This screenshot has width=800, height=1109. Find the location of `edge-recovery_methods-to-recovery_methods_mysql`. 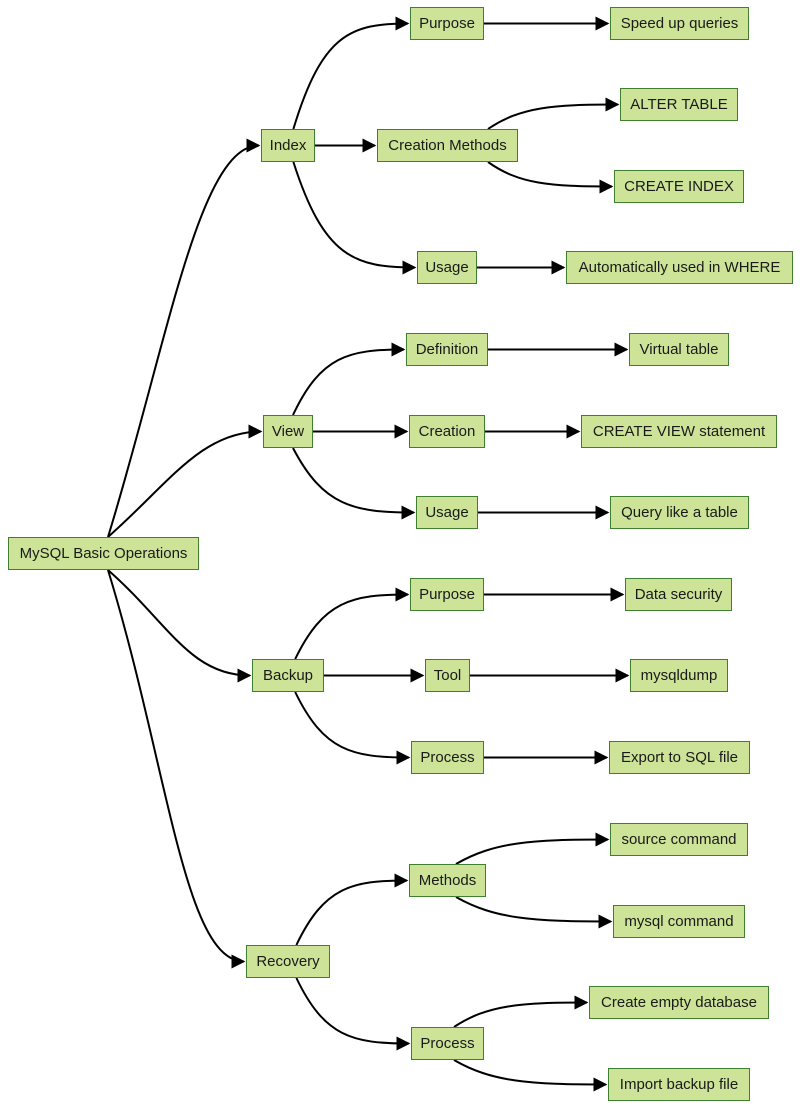

edge-recovery_methods-to-recovery_methods_mysql is located at coordinates (534, 912).